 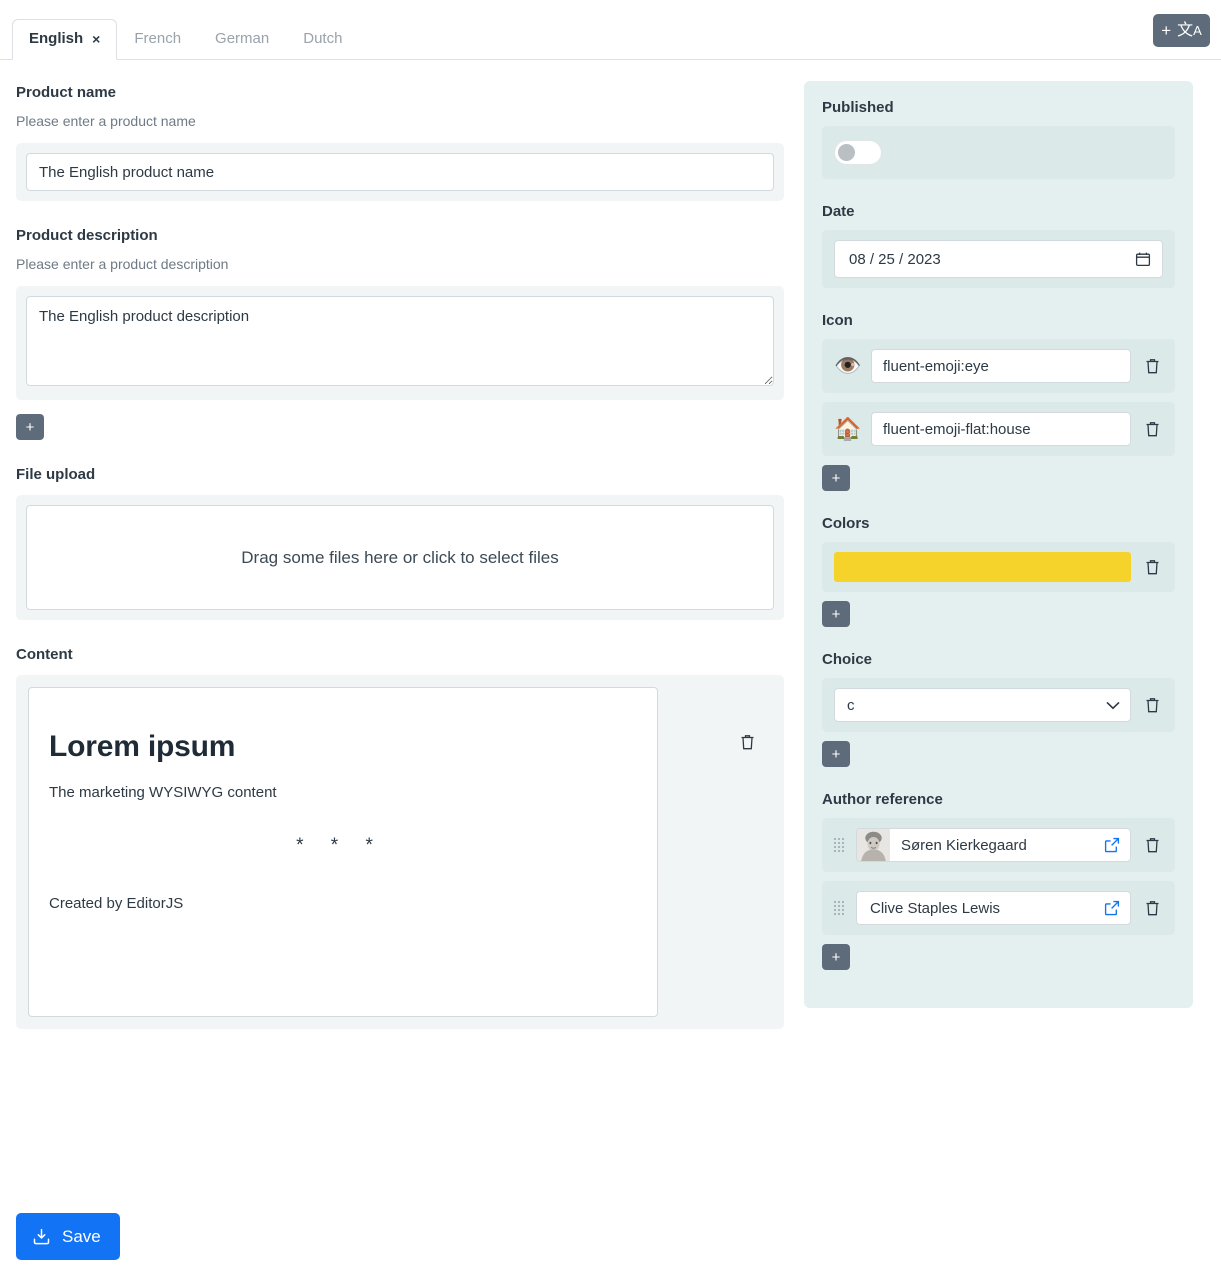 I want to click on save-button-label: Save, so click(x=81, y=1236).